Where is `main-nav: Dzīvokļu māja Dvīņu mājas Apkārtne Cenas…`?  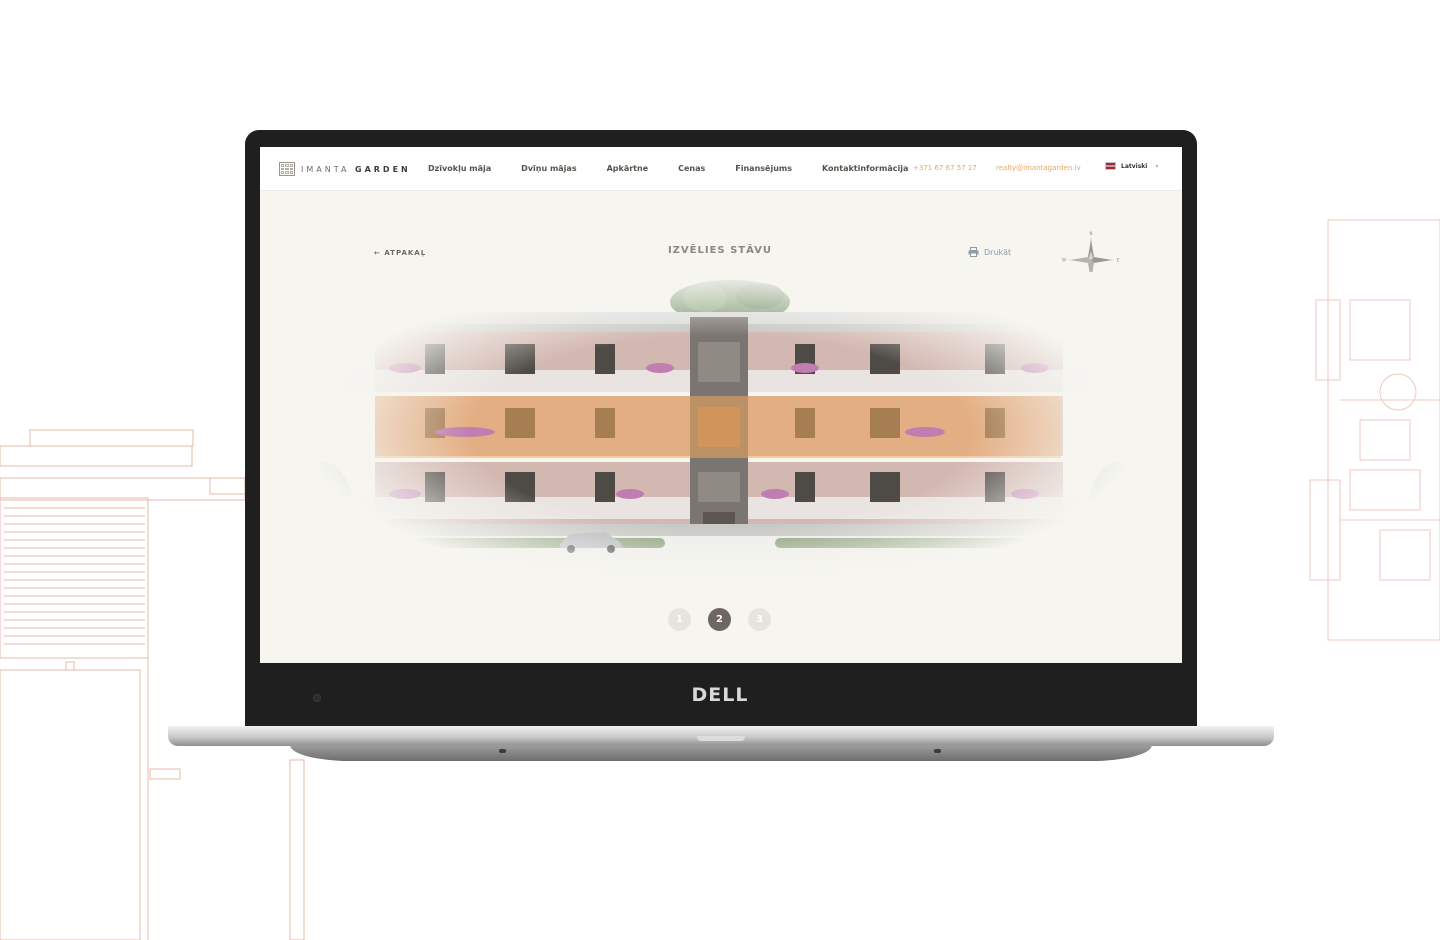
main-nav: Dzīvokļu māja Dvīņu mājas Apkārtne Cenas… is located at coordinates (683, 168).